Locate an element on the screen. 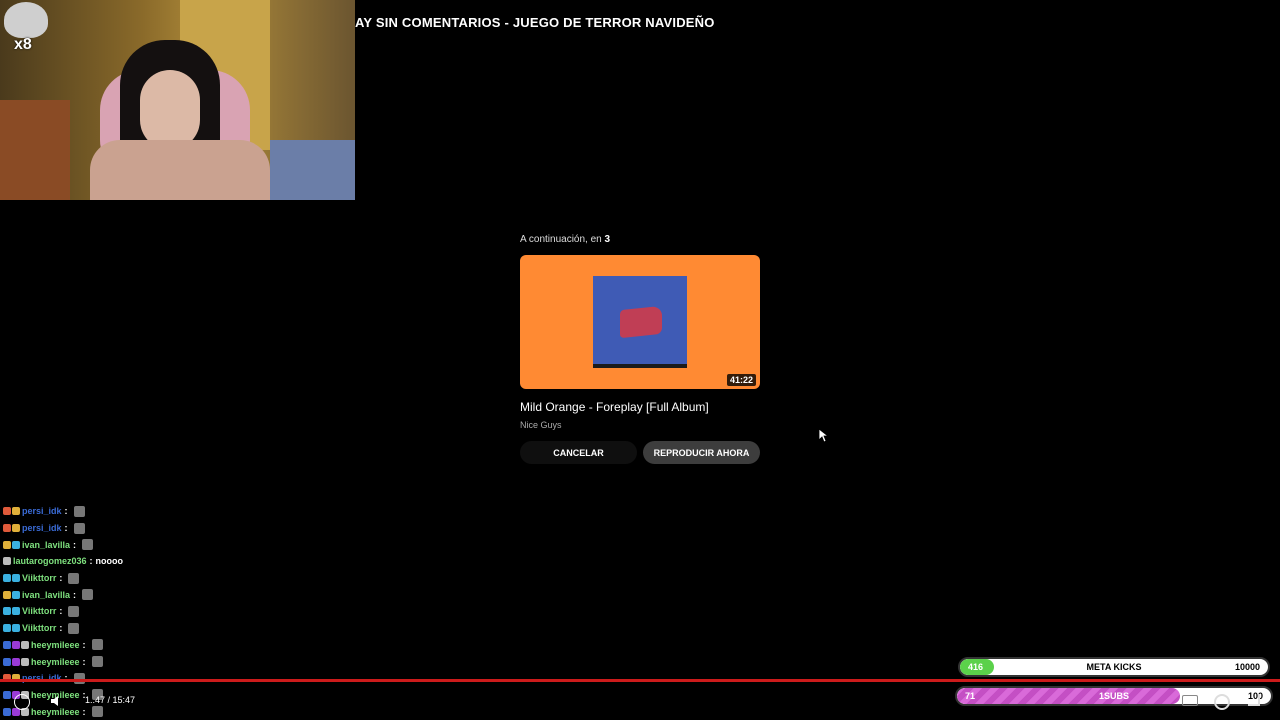  album-cover is located at coordinates (640, 322).